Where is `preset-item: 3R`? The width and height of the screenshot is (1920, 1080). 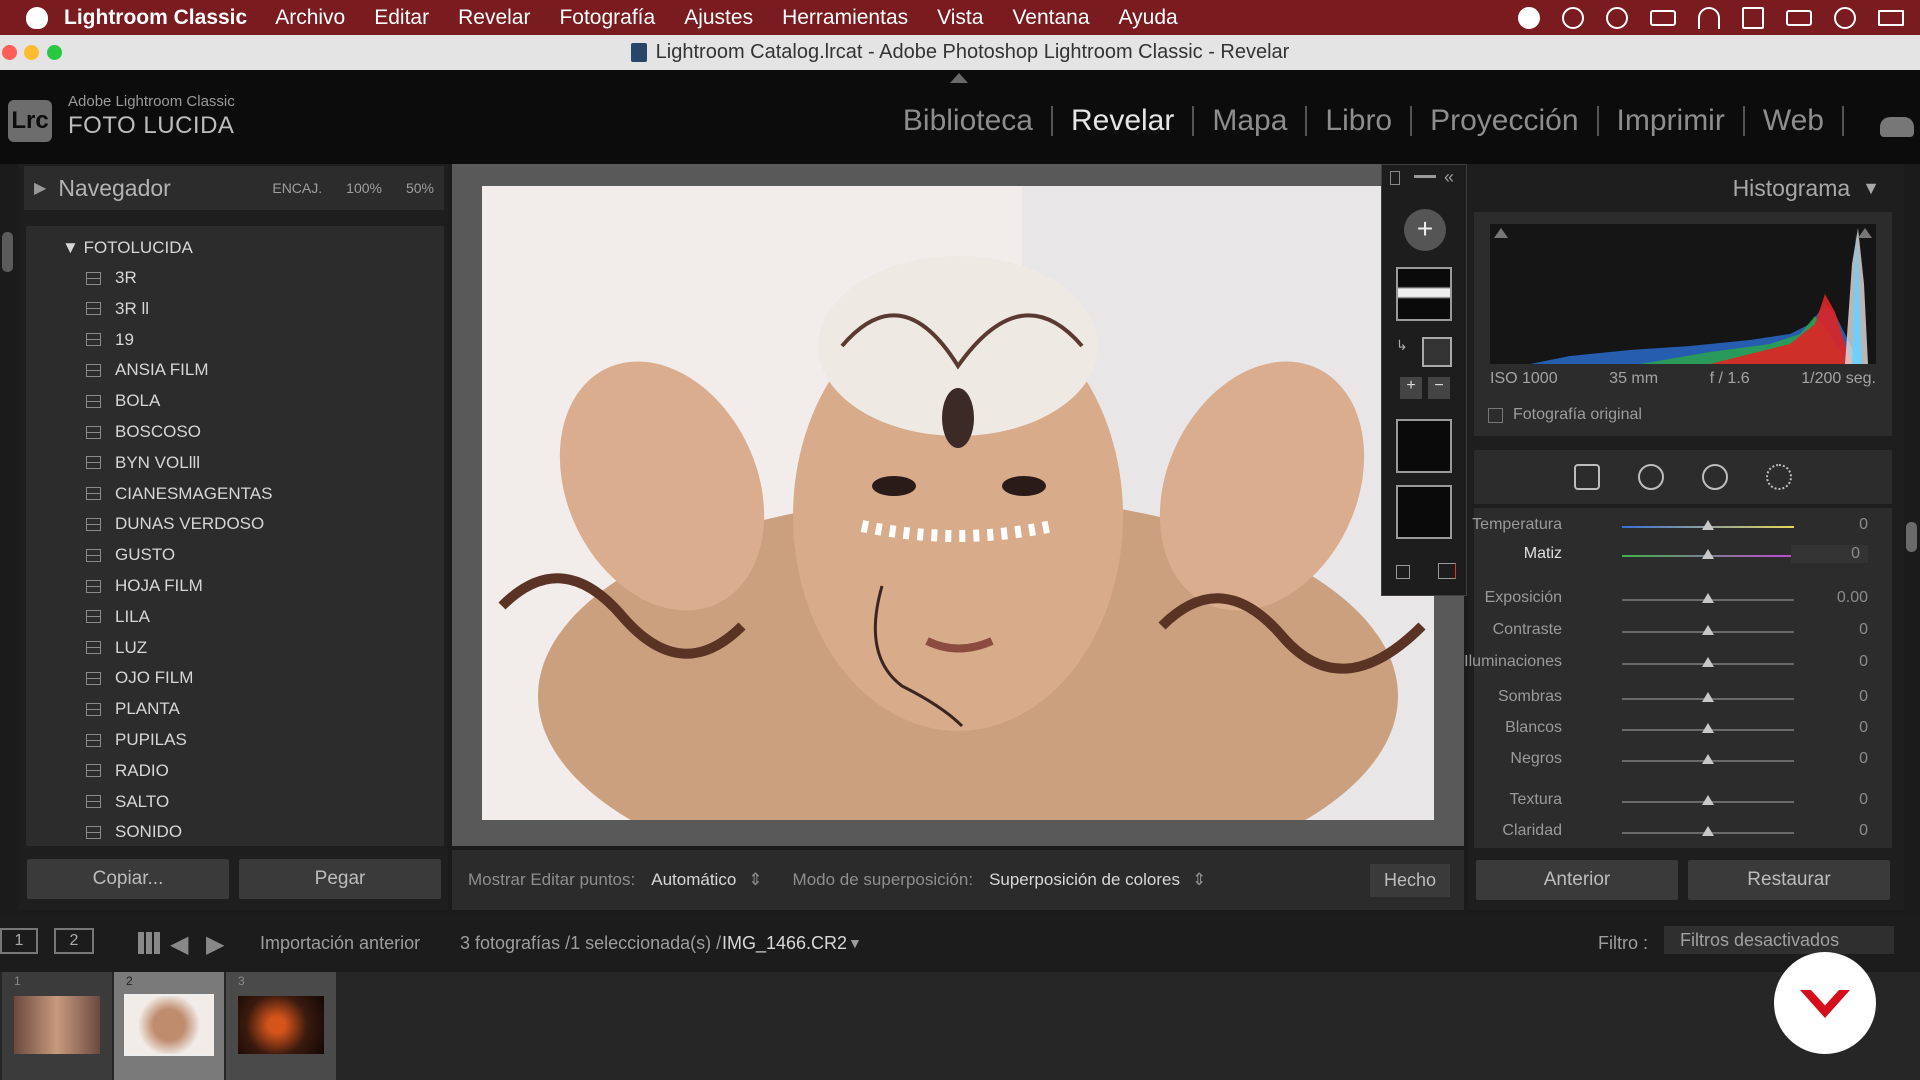
preset-item: 3R is located at coordinates (111, 278).